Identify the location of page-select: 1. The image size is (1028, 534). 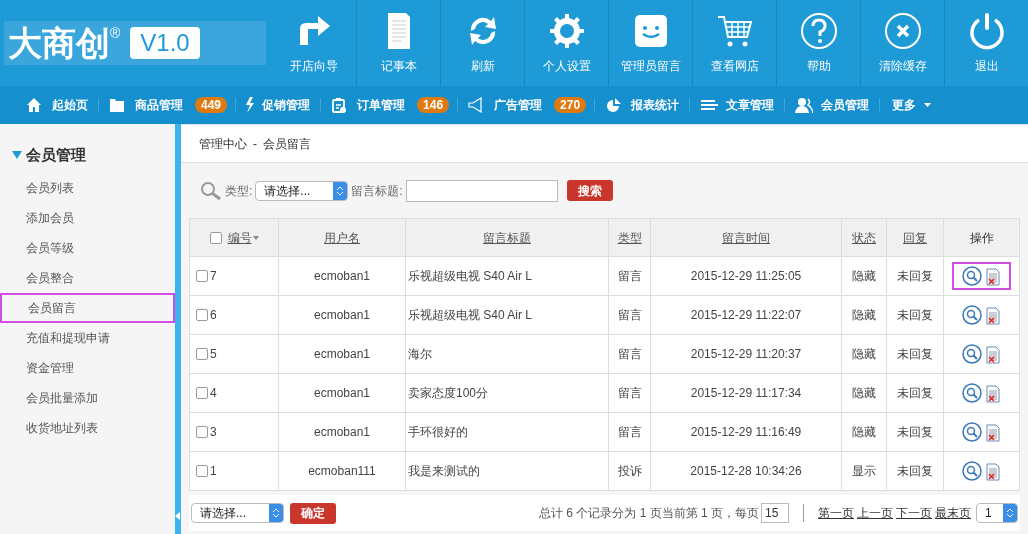
(997, 513).